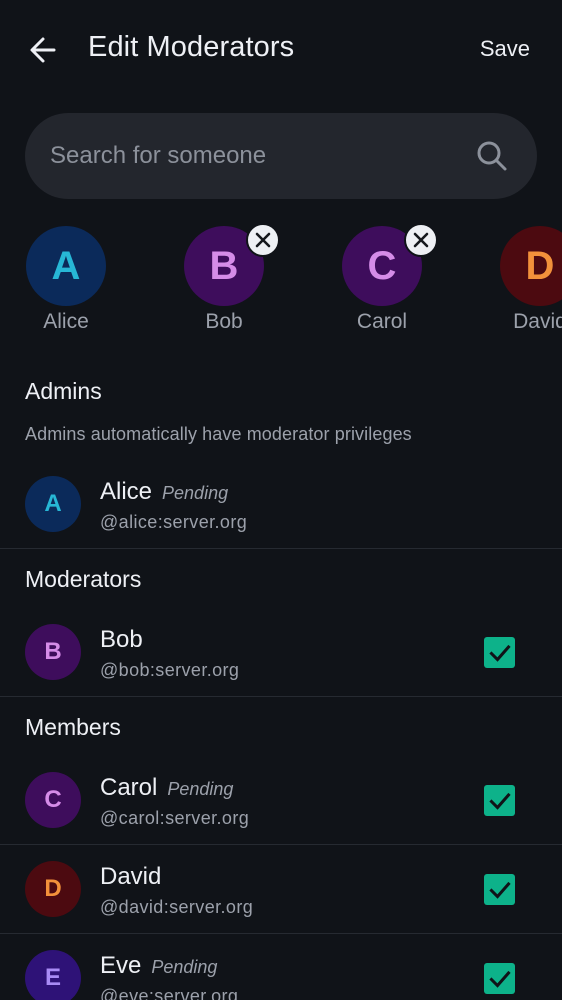 The width and height of the screenshot is (562, 1000). Describe the element at coordinates (281, 967) in the screenshot. I see `member-row: E Eve Pending @eve:server.org` at that location.